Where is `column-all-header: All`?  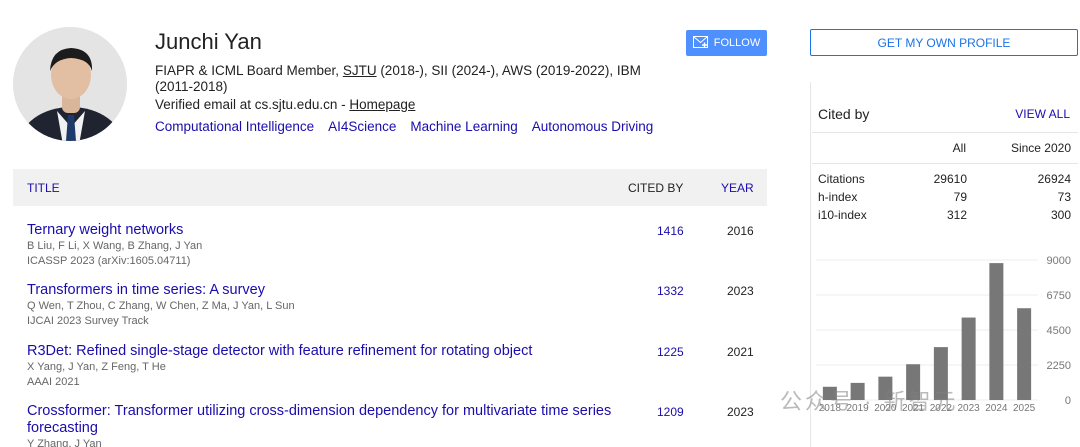 column-all-header: All is located at coordinates (959, 148).